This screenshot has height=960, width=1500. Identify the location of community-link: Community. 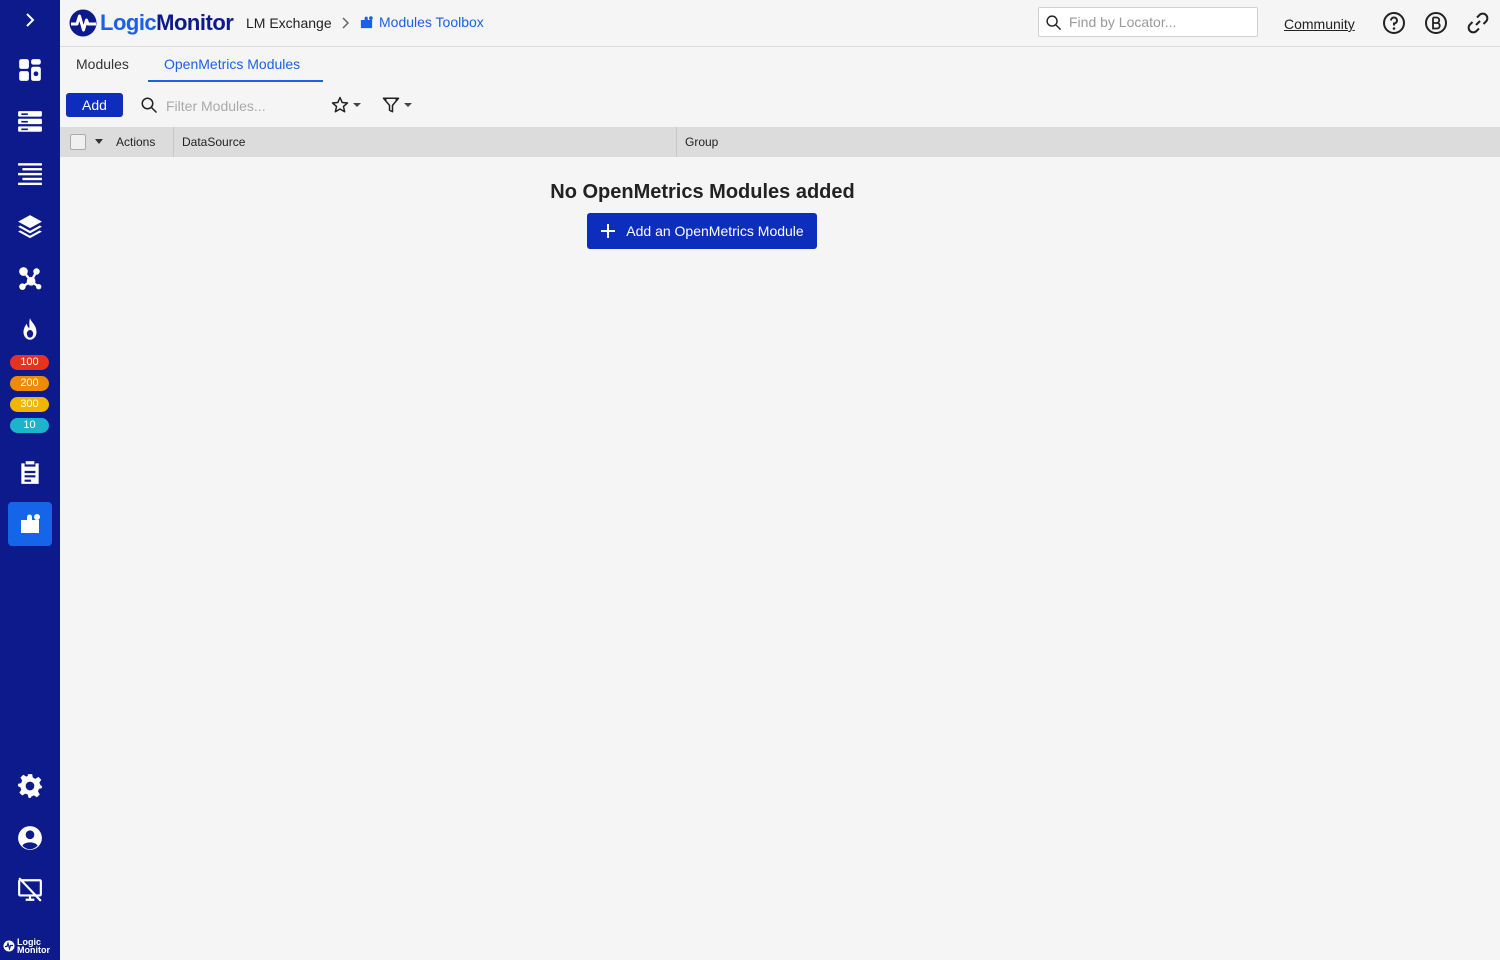
(1319, 24).